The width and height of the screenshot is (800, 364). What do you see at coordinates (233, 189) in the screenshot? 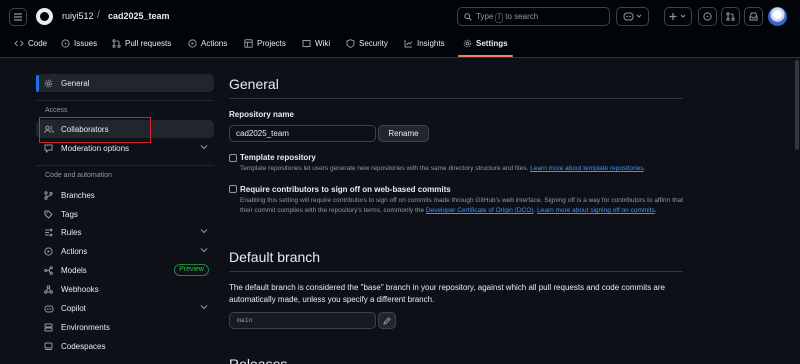
I see `signoff-checkbox` at bounding box center [233, 189].